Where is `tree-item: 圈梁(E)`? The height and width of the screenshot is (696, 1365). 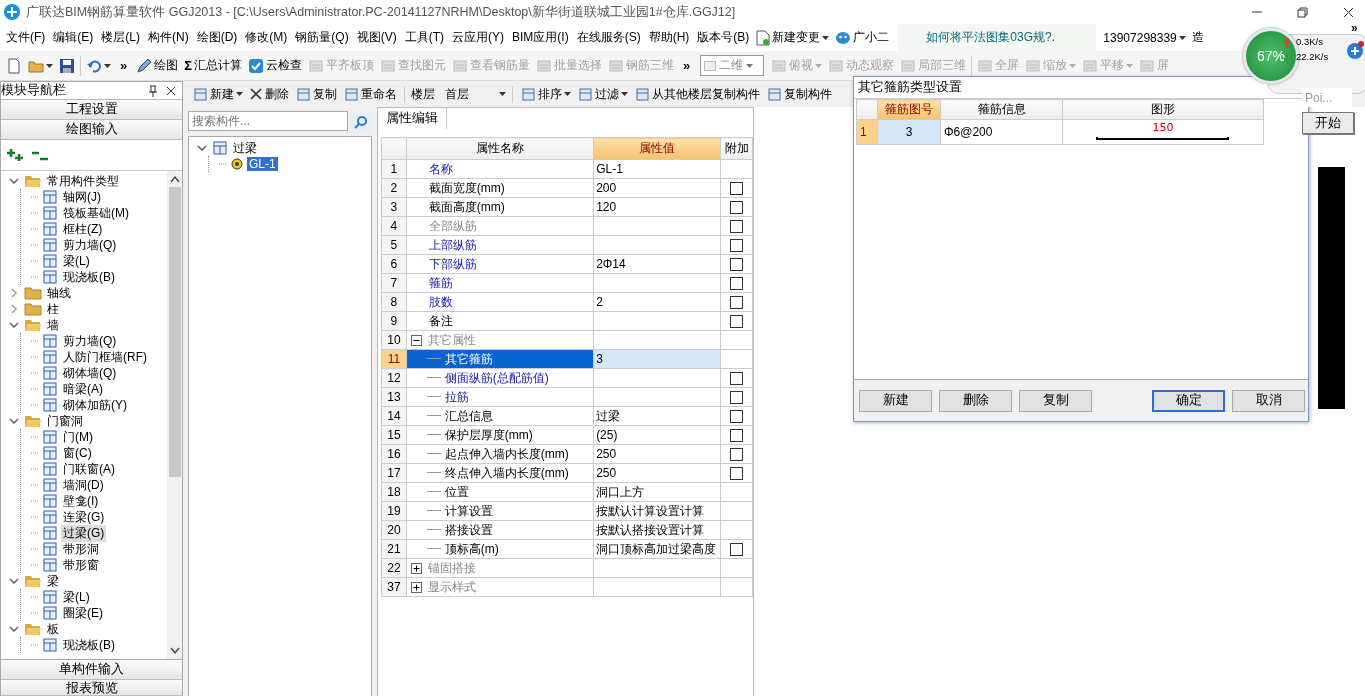
tree-item: 圈梁(E) is located at coordinates (83, 613).